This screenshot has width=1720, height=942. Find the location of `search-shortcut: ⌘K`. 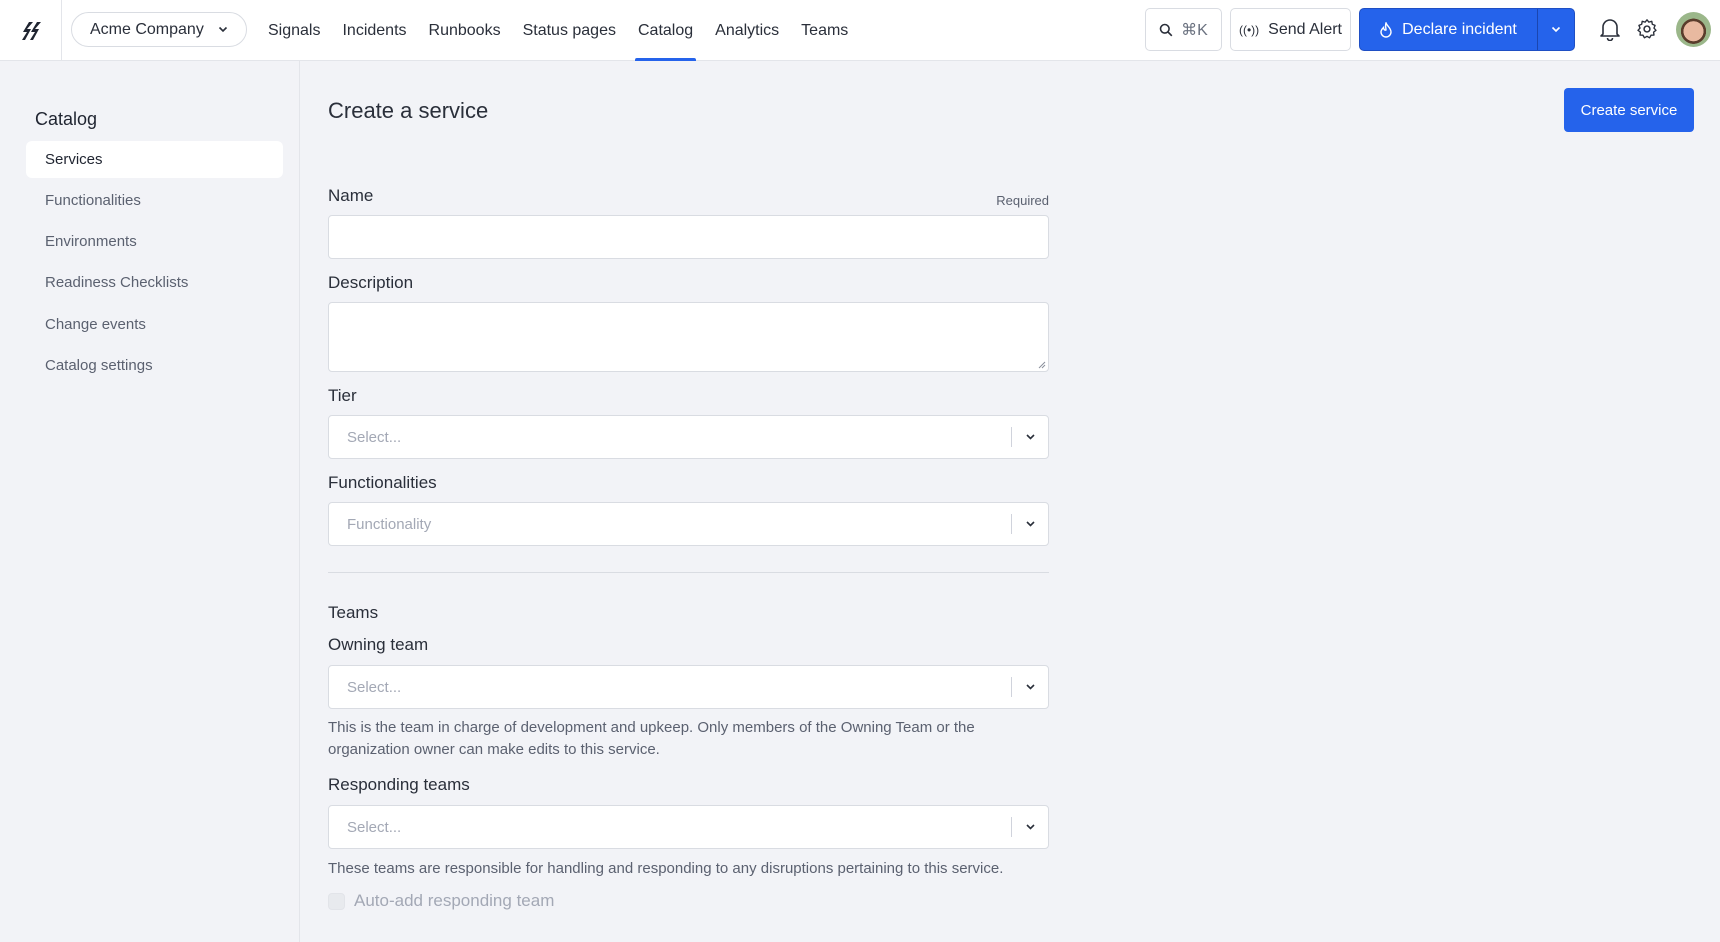

search-shortcut: ⌘K is located at coordinates (1194, 30).